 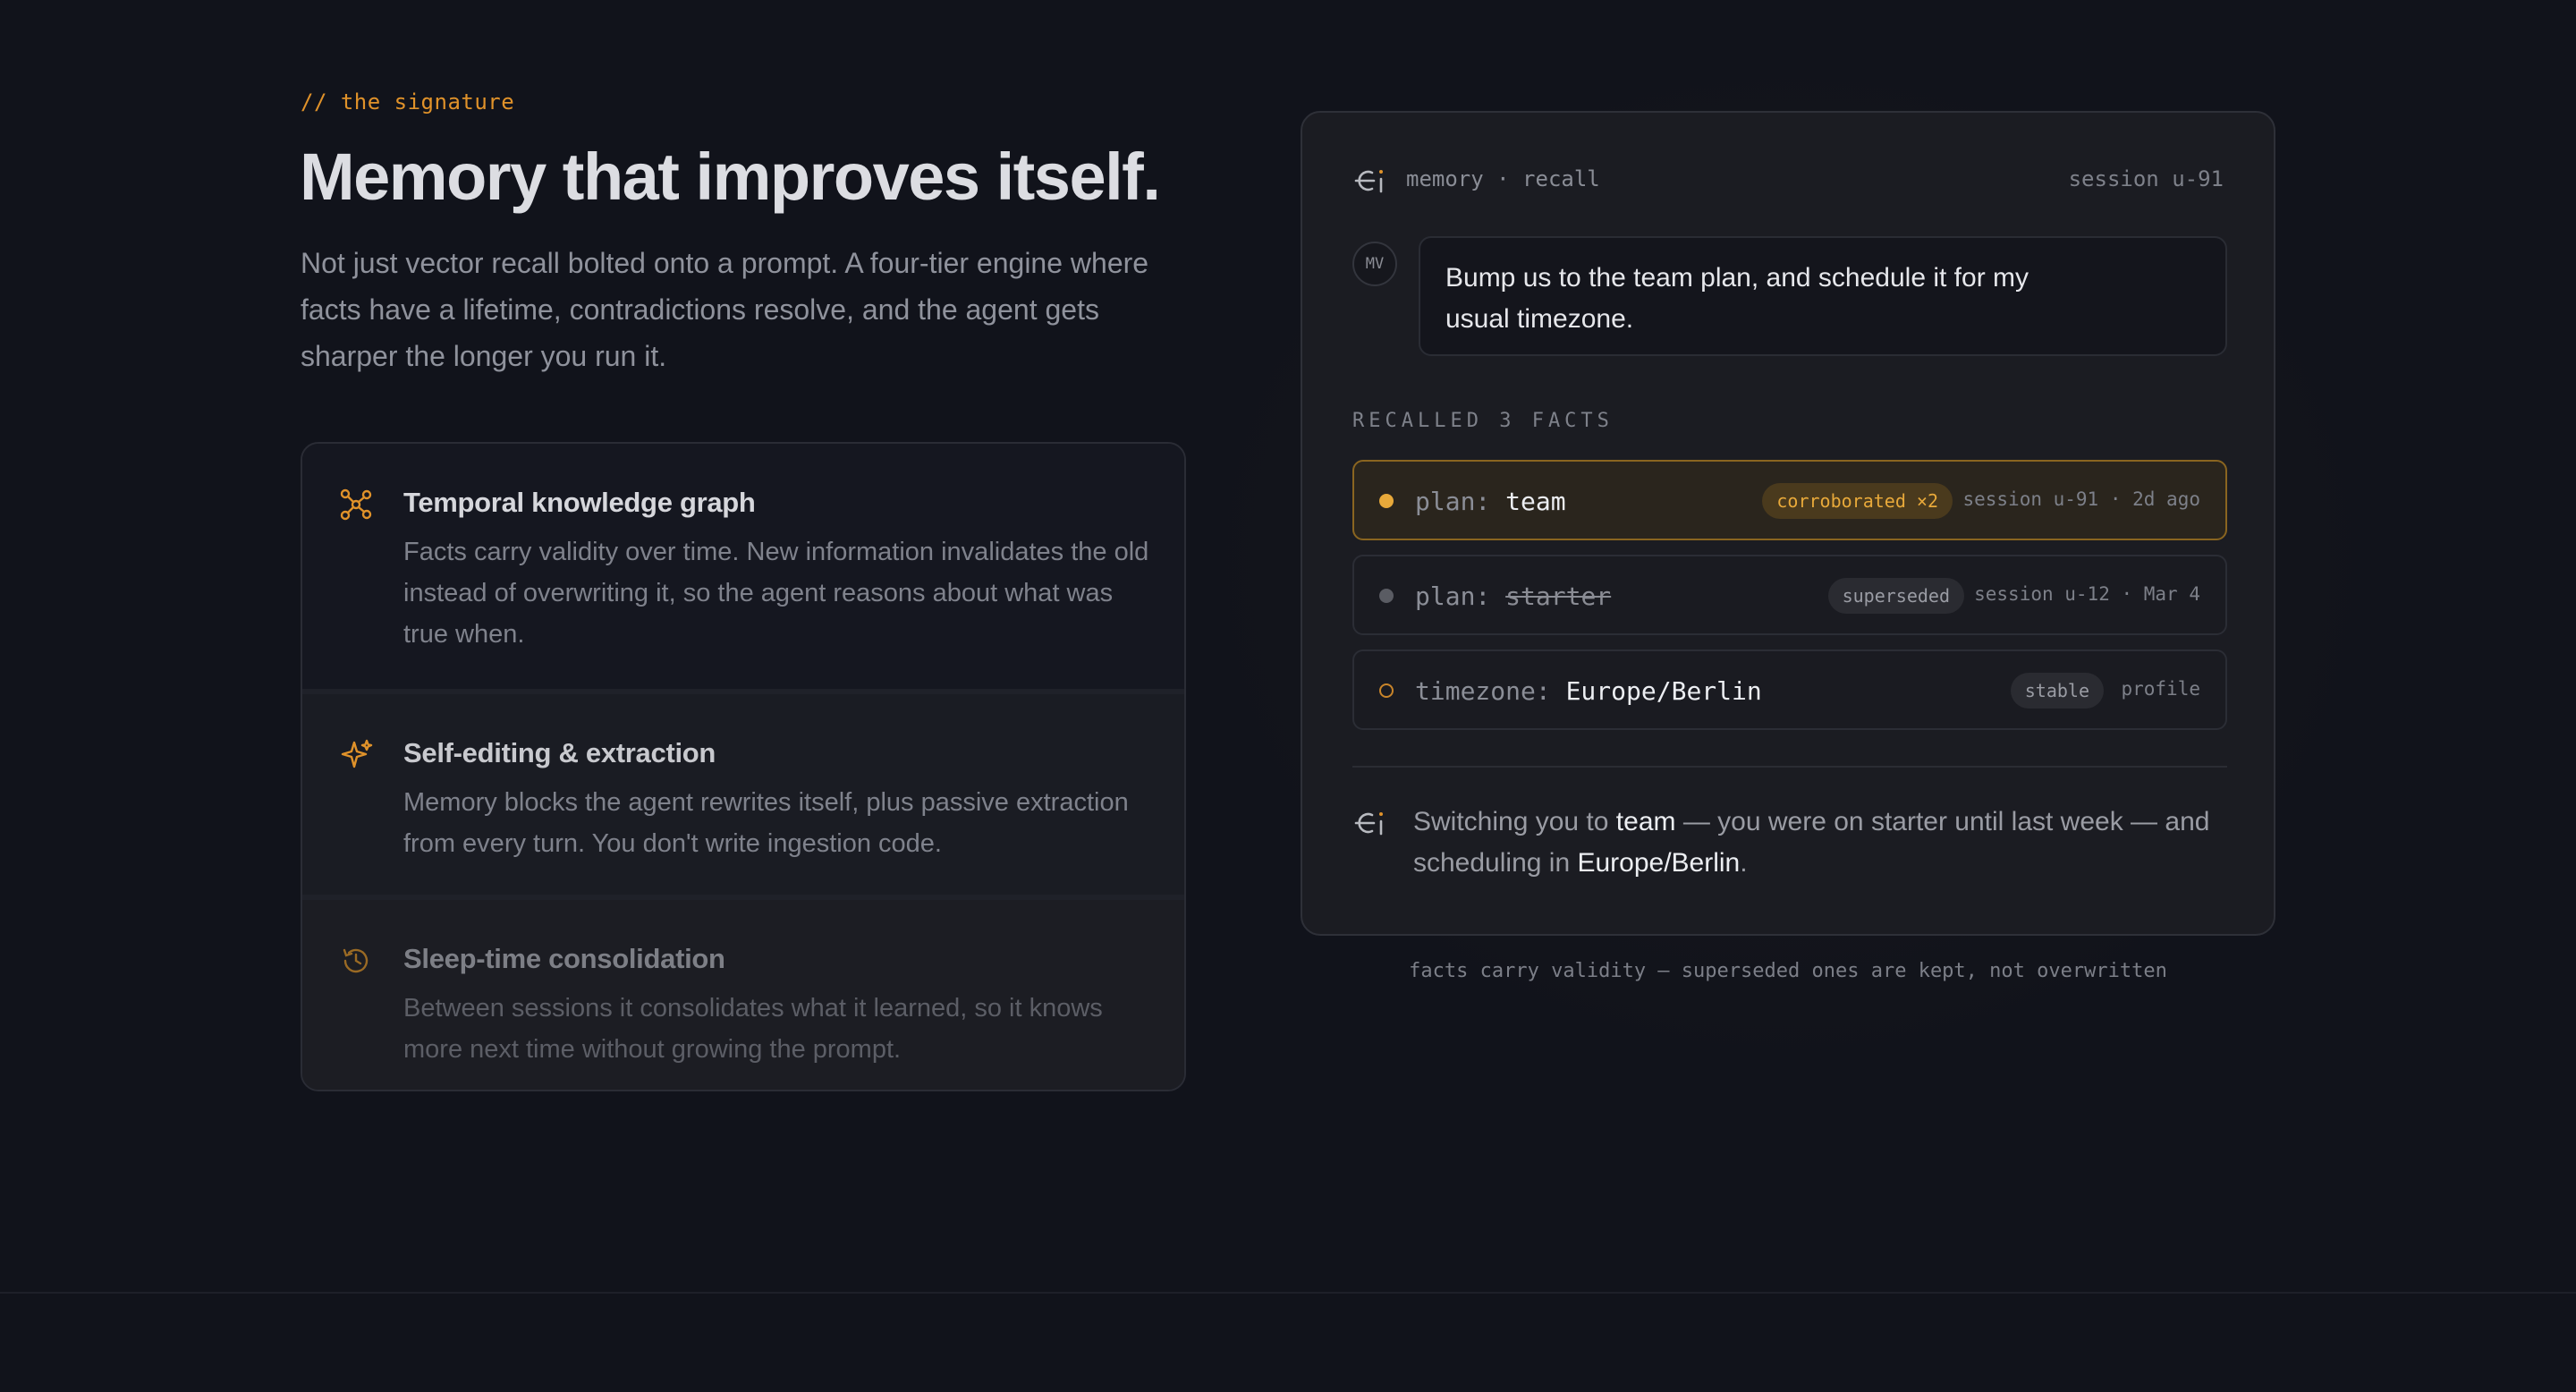 I want to click on history-icon, so click(x=356, y=961).